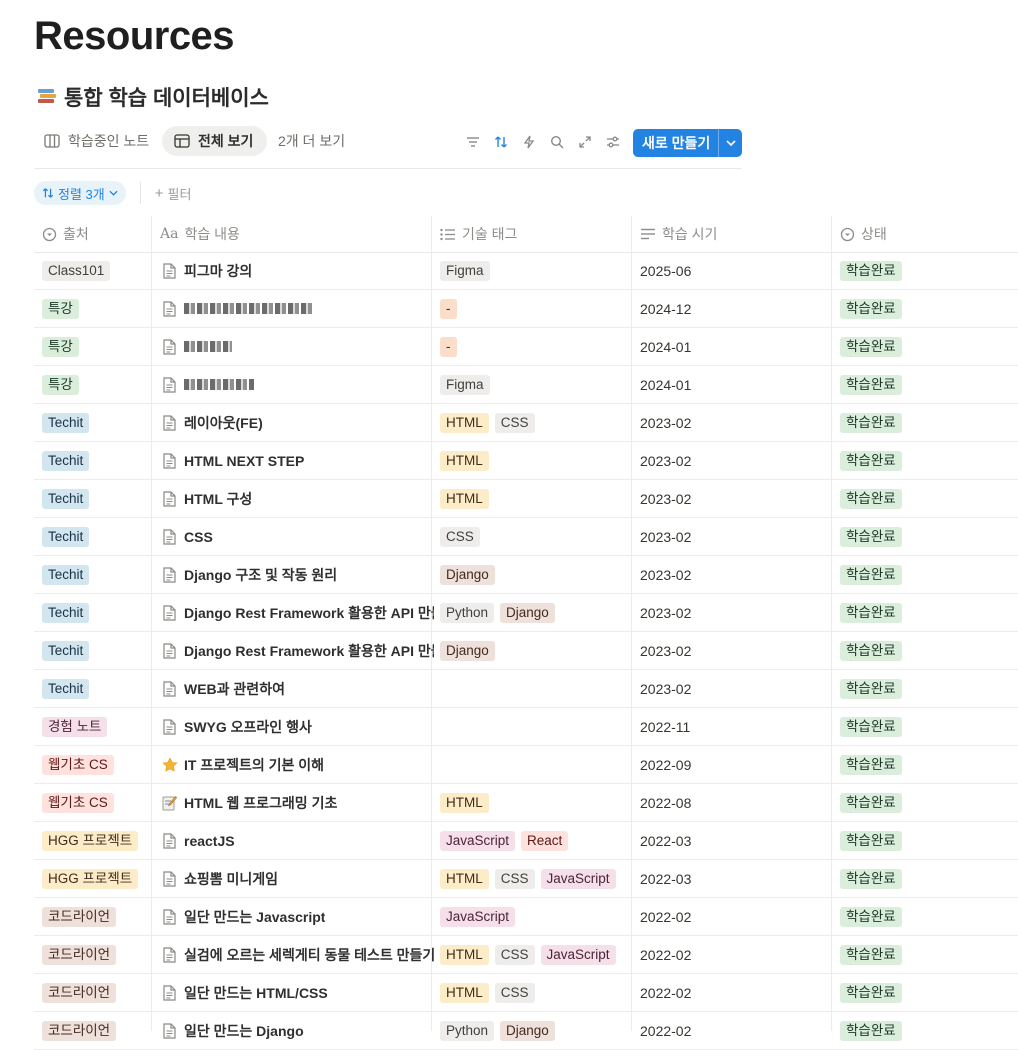 This screenshot has height=1050, width=1018. What do you see at coordinates (212, 234) in the screenshot?
I see `column-label: 학습 내용` at bounding box center [212, 234].